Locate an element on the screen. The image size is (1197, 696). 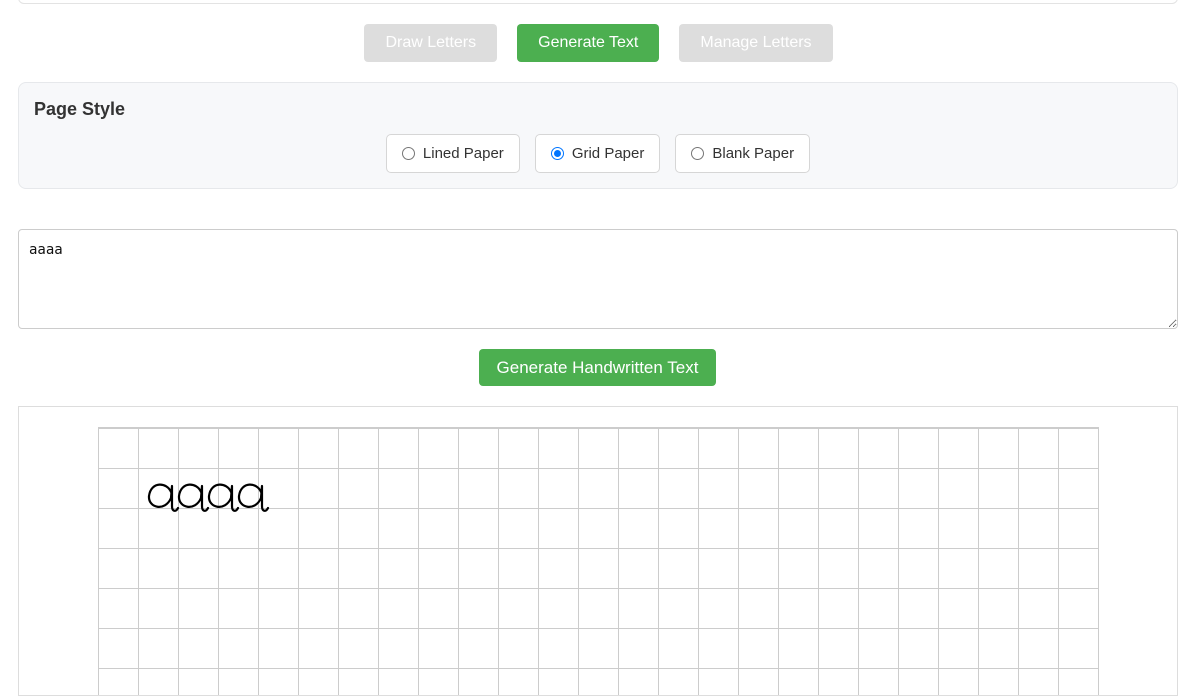
page-style-title: Page Style is located at coordinates (80, 109).